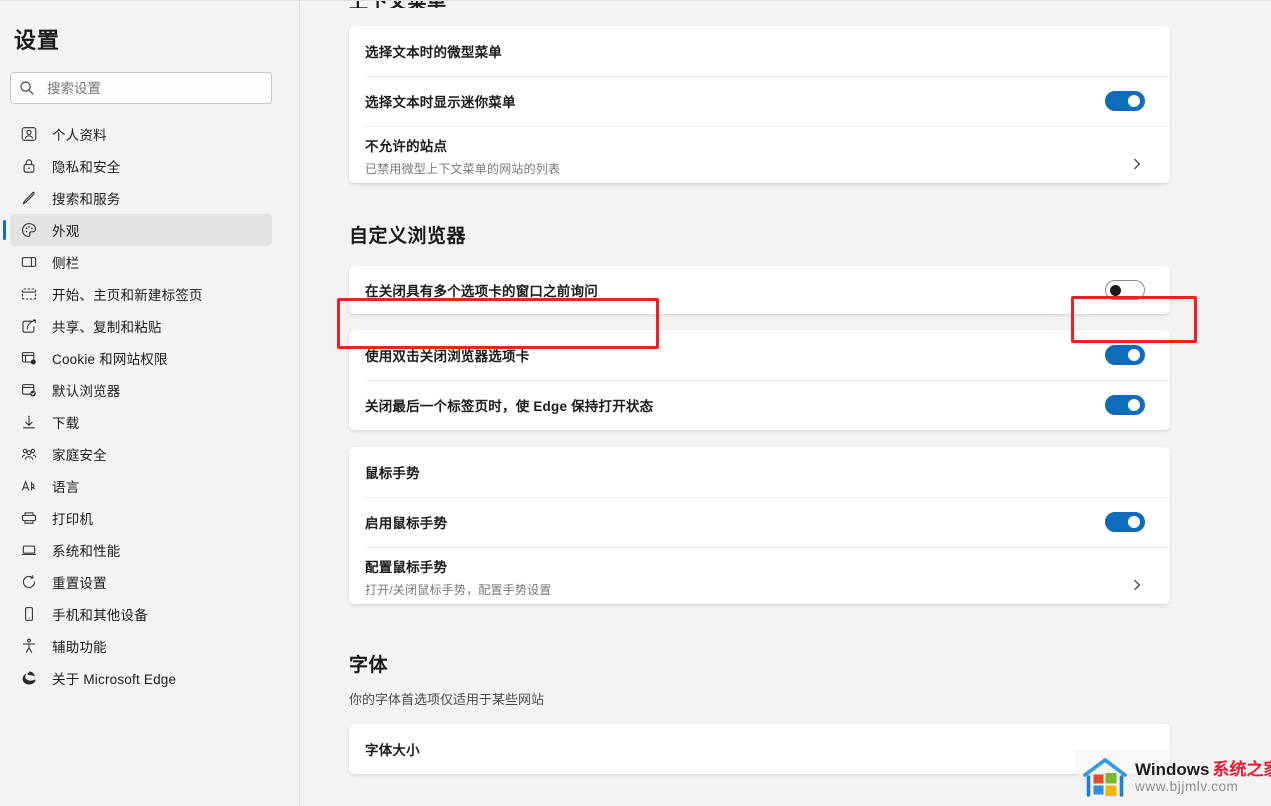 Image resolution: width=1271 pixels, height=806 pixels. What do you see at coordinates (141, 582) in the screenshot?
I see `sidebar-item-reset-settings: 重置设置` at bounding box center [141, 582].